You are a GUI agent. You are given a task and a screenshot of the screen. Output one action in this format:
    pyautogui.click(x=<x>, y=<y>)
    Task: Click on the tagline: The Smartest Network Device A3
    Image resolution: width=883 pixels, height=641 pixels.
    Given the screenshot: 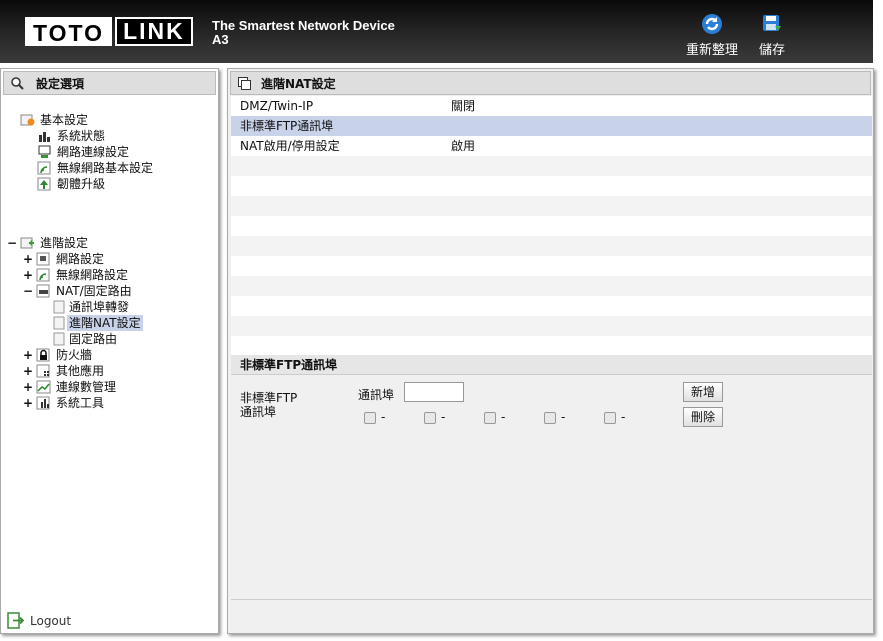 What is the action you would take?
    pyautogui.click(x=303, y=33)
    